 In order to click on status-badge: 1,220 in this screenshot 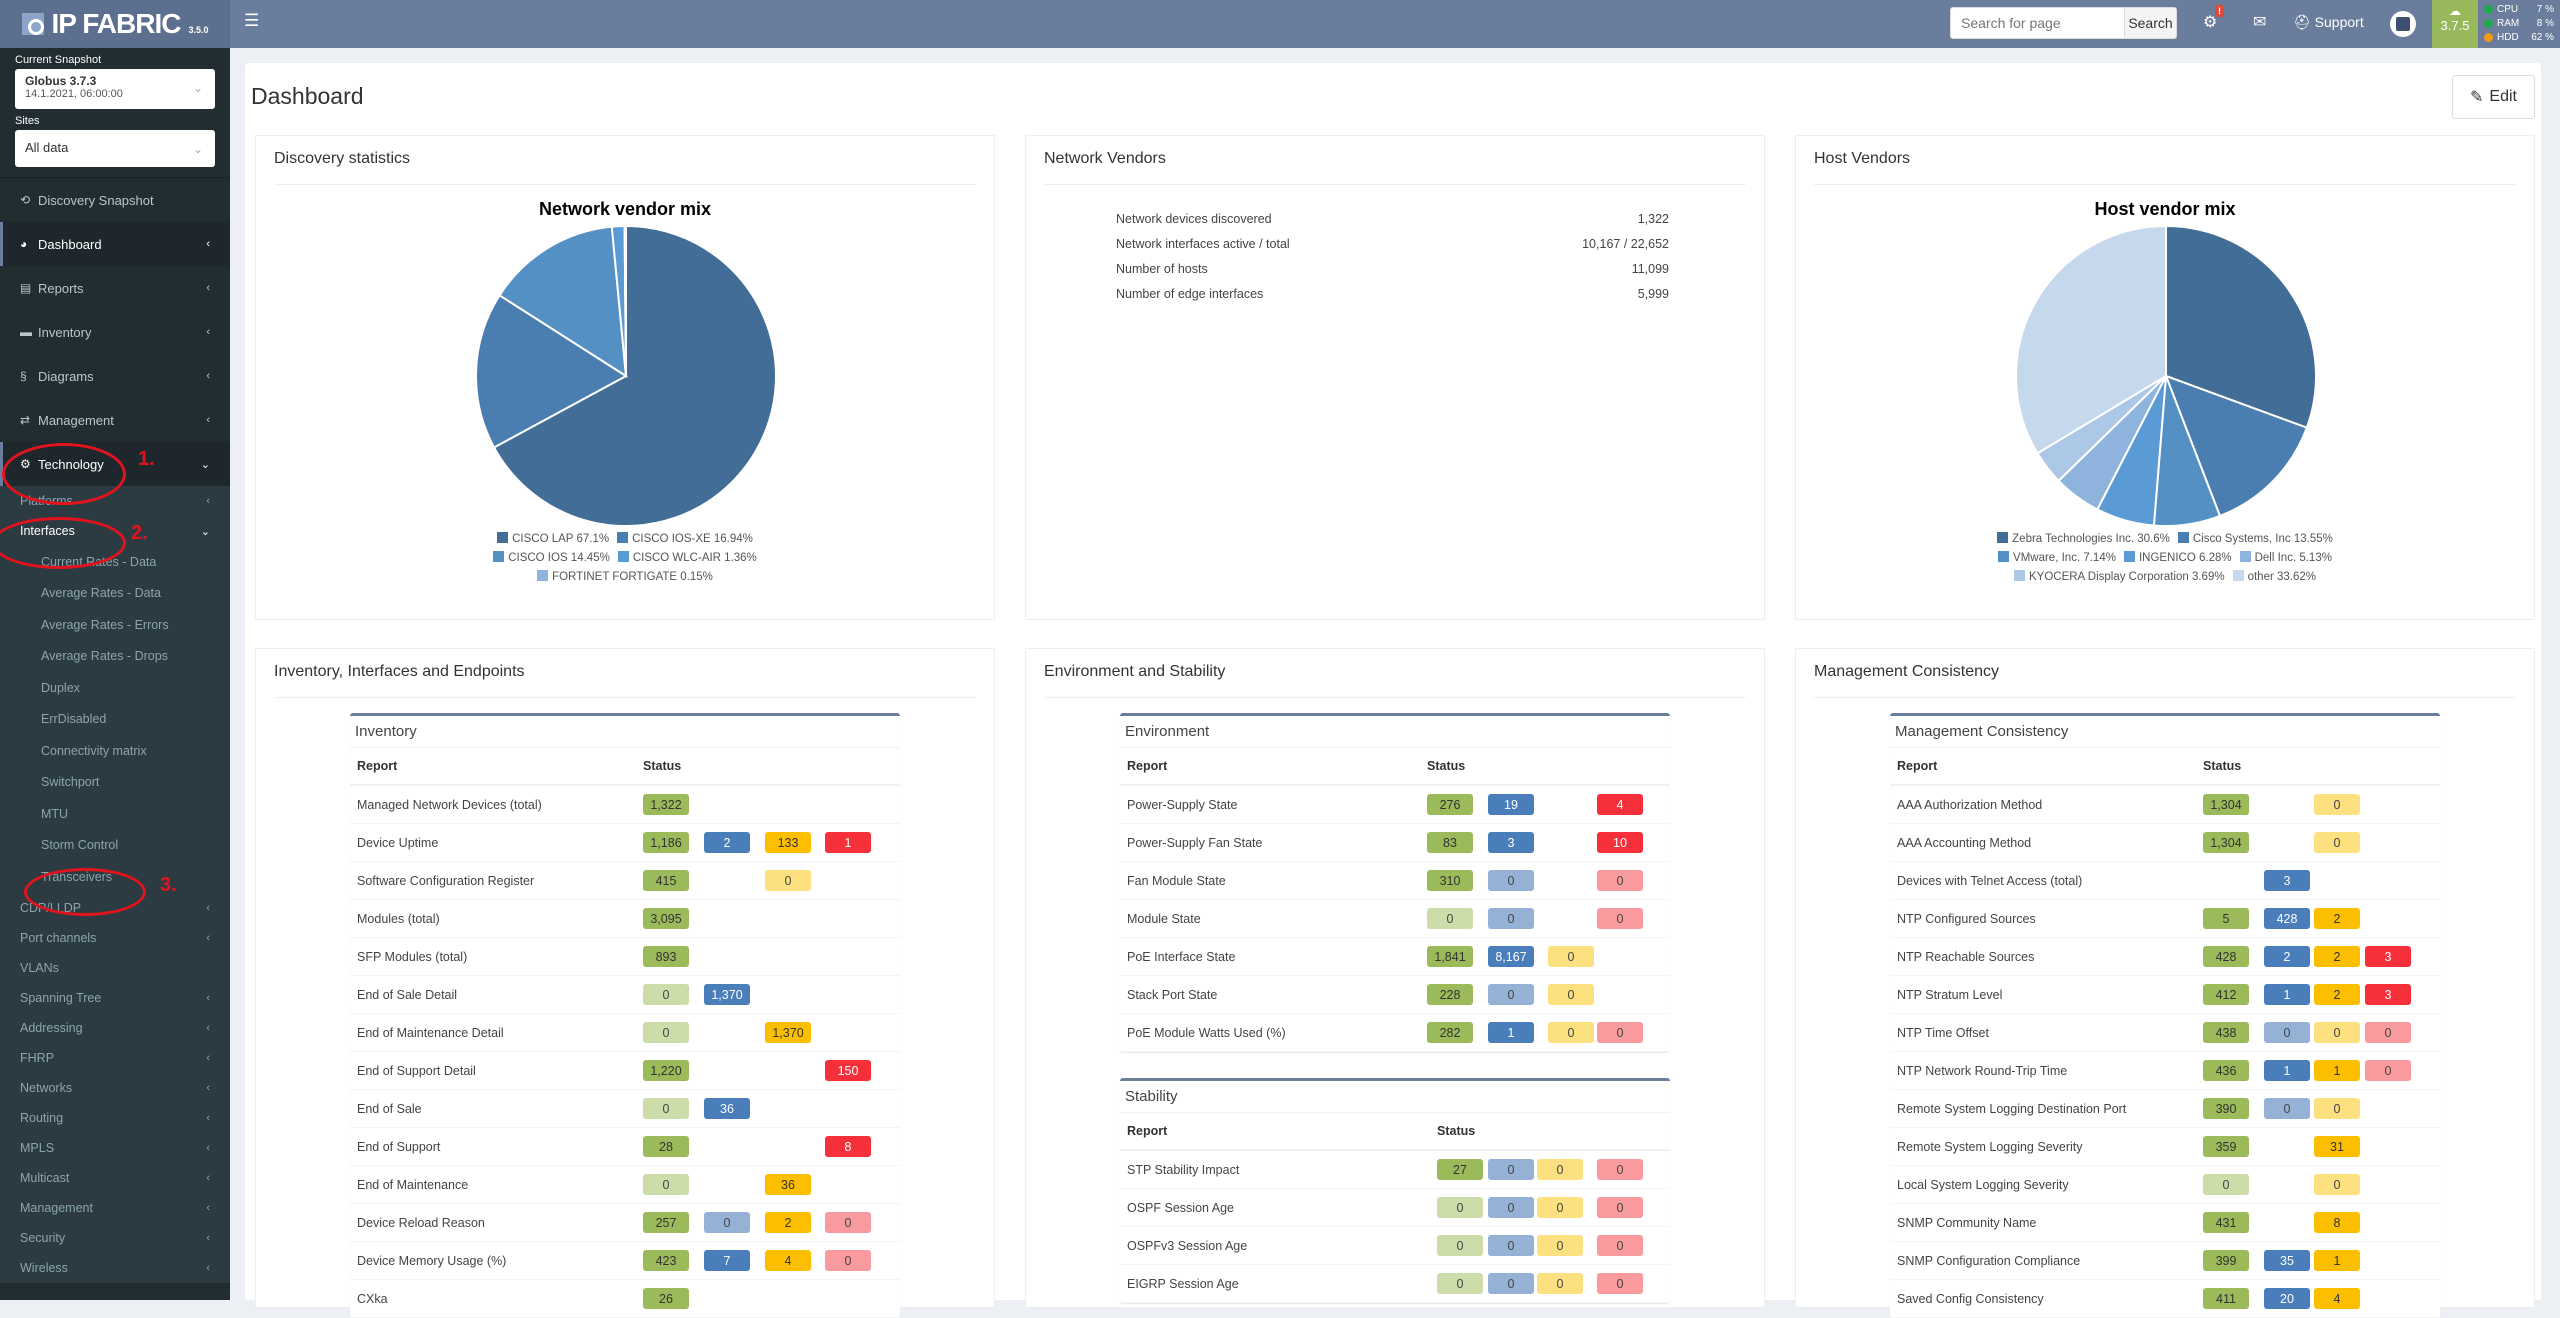, I will do `click(666, 1070)`.